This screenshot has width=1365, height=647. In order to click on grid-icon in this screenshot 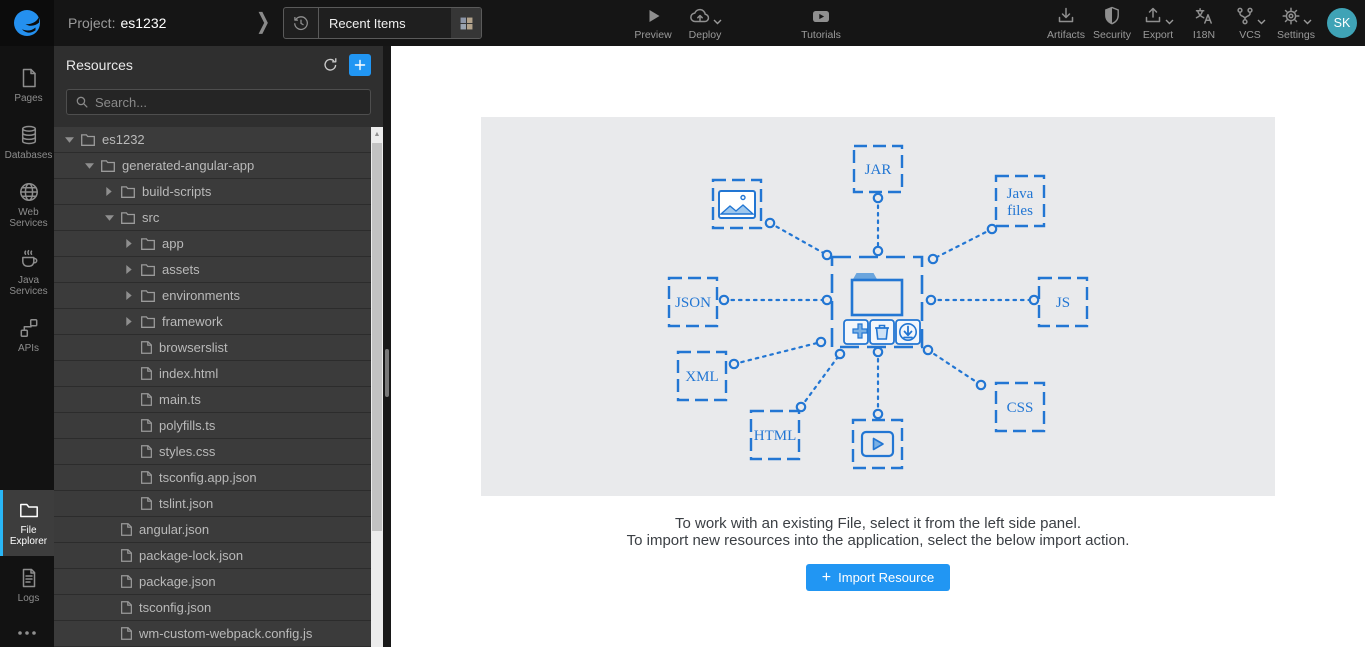, I will do `click(466, 23)`.